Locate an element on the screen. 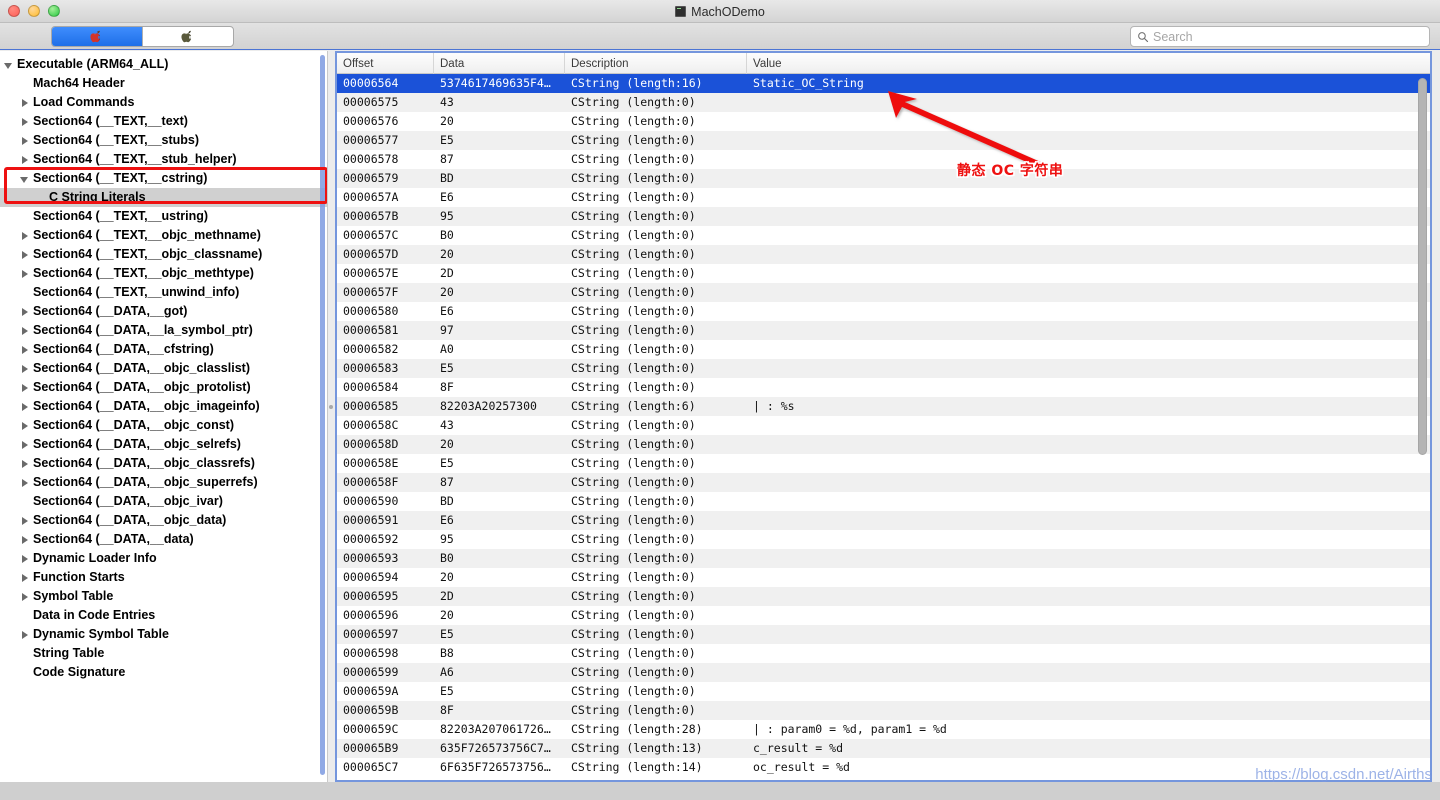 The height and width of the screenshot is (800, 1440). sidebar-item-0: Executable (ARM64_ALL) is located at coordinates (163, 64).